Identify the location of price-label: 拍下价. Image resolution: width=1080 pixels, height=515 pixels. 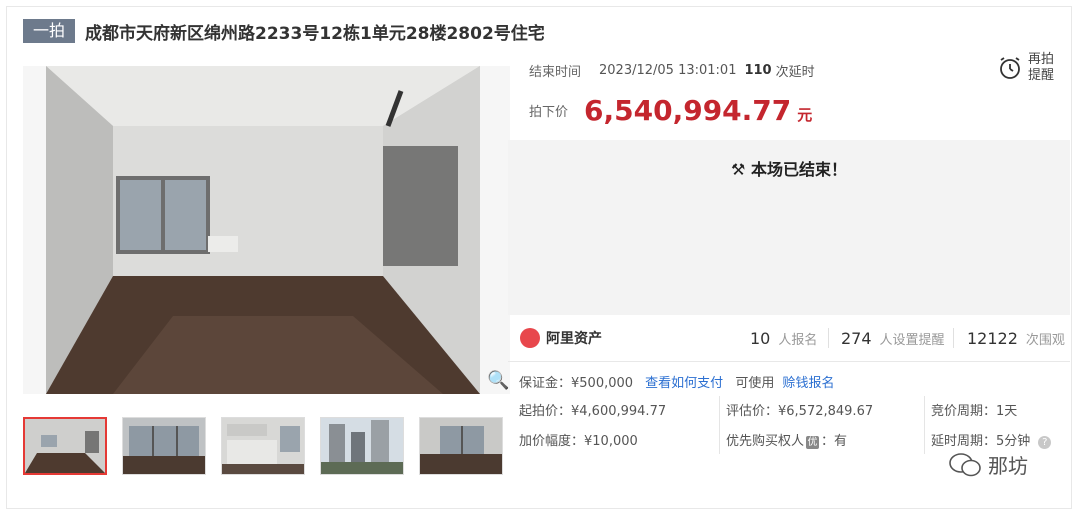
(549, 112).